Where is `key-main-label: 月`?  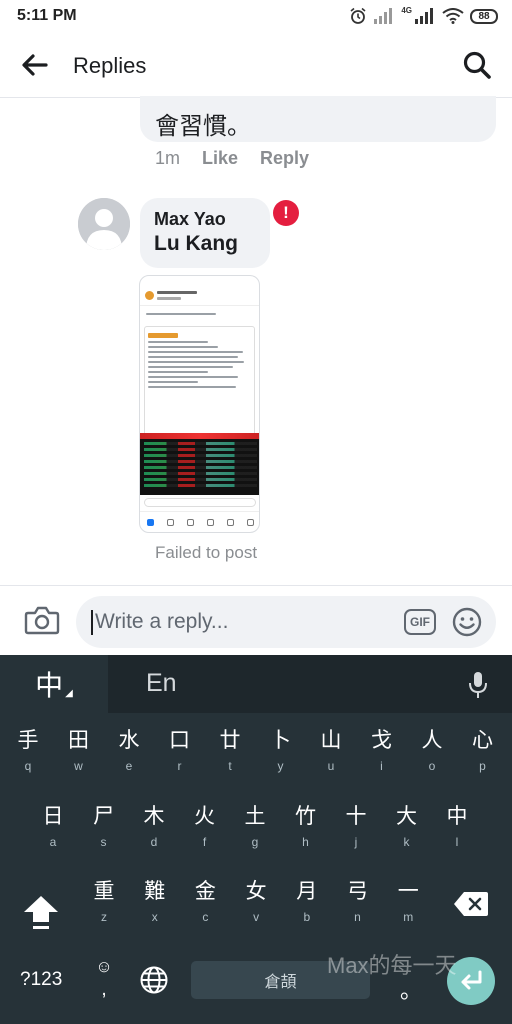 key-main-label: 月 is located at coordinates (307, 891).